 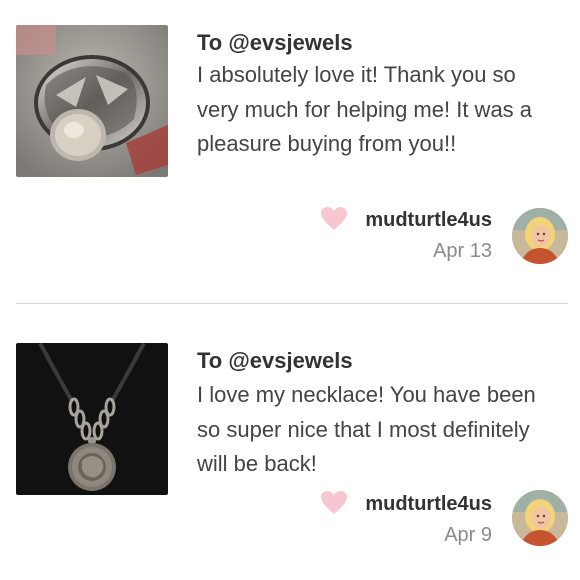 I want to click on necklace-photo, so click(x=92, y=419).